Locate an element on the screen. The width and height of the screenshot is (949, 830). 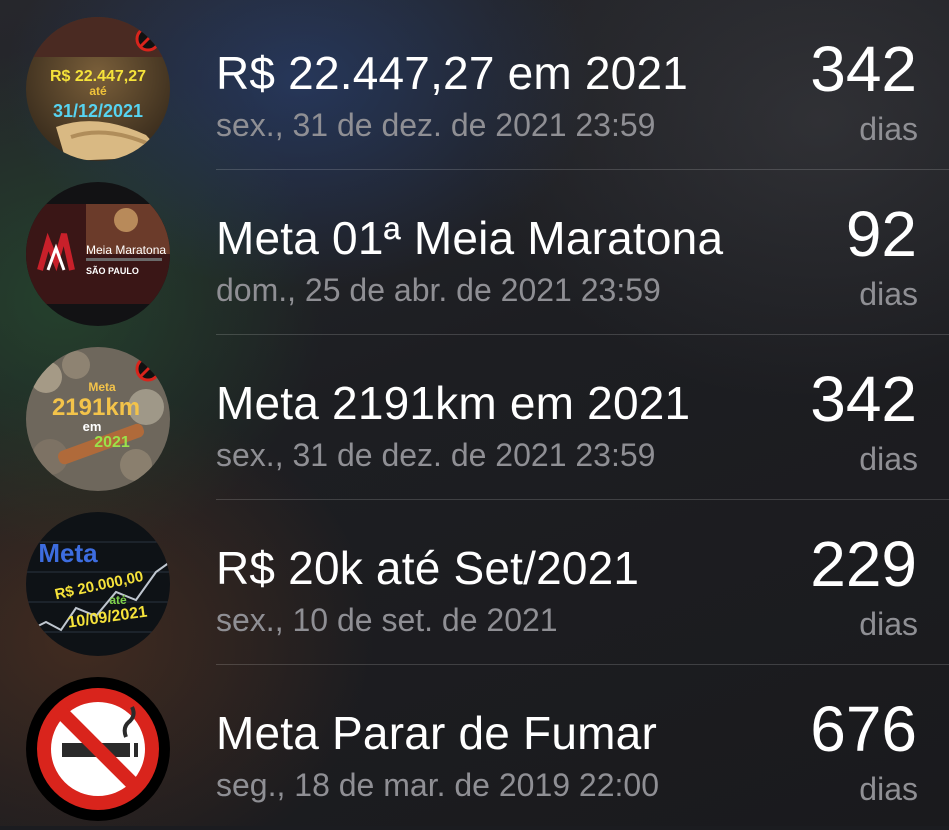
days-count: 229 is located at coordinates (863, 564).